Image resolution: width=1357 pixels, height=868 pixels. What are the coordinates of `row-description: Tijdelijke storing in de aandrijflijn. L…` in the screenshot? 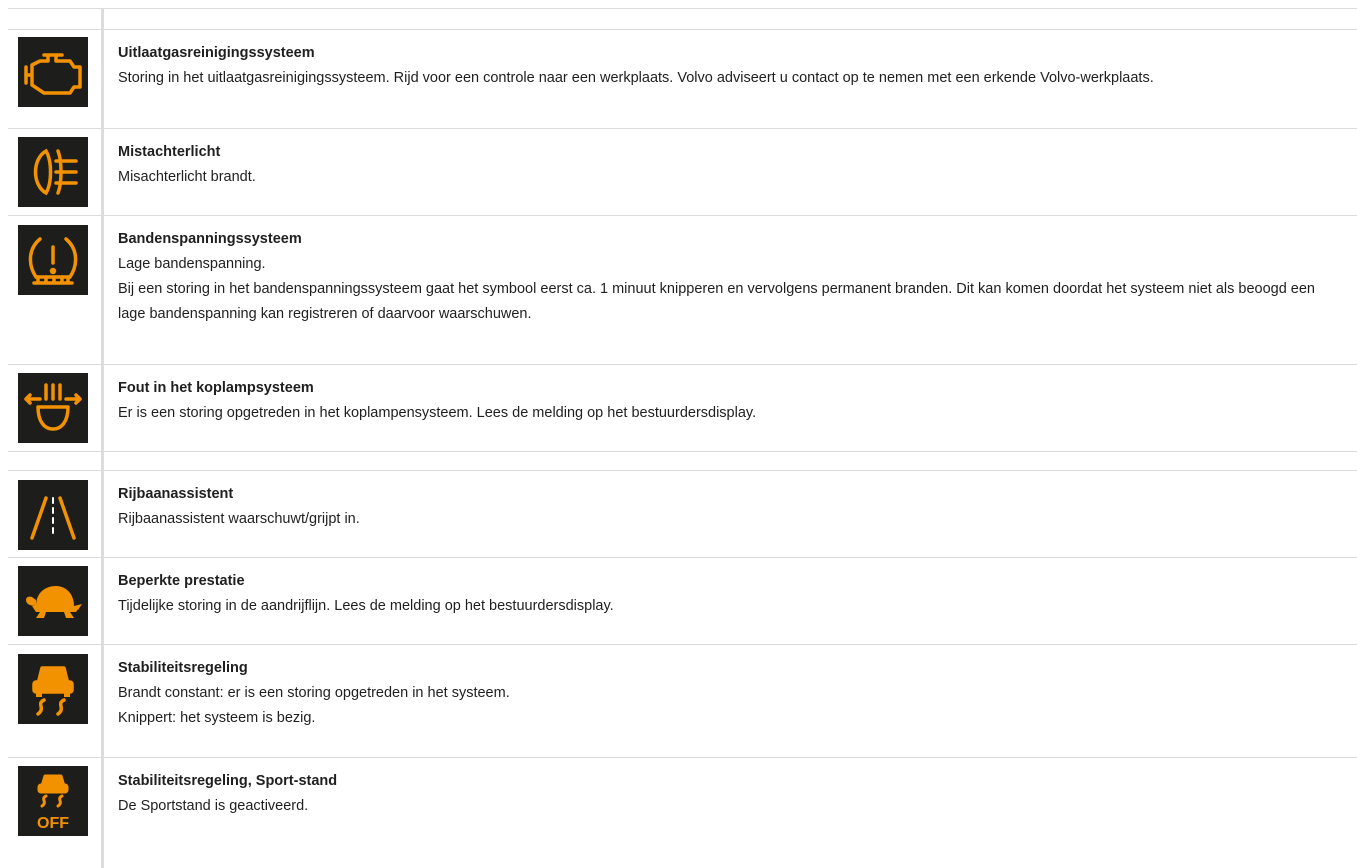 It's located at (366, 606).